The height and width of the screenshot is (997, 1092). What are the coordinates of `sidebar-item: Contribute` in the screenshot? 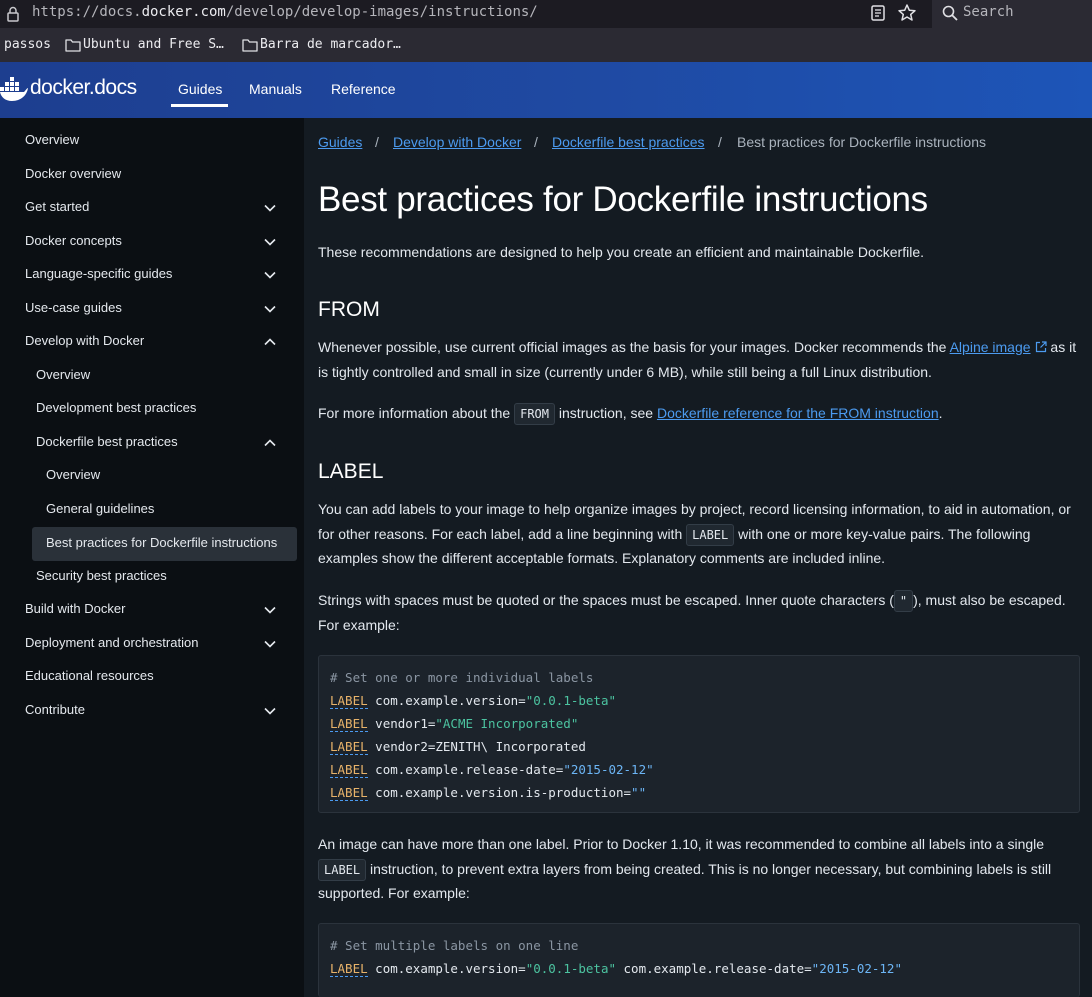 It's located at (152, 710).